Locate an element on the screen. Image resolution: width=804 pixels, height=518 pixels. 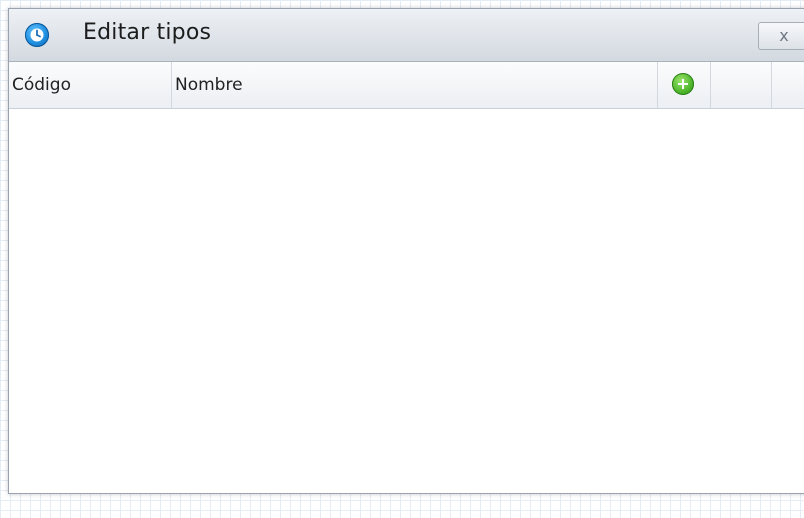
column-header-codigo: Código is located at coordinates (90, 85).